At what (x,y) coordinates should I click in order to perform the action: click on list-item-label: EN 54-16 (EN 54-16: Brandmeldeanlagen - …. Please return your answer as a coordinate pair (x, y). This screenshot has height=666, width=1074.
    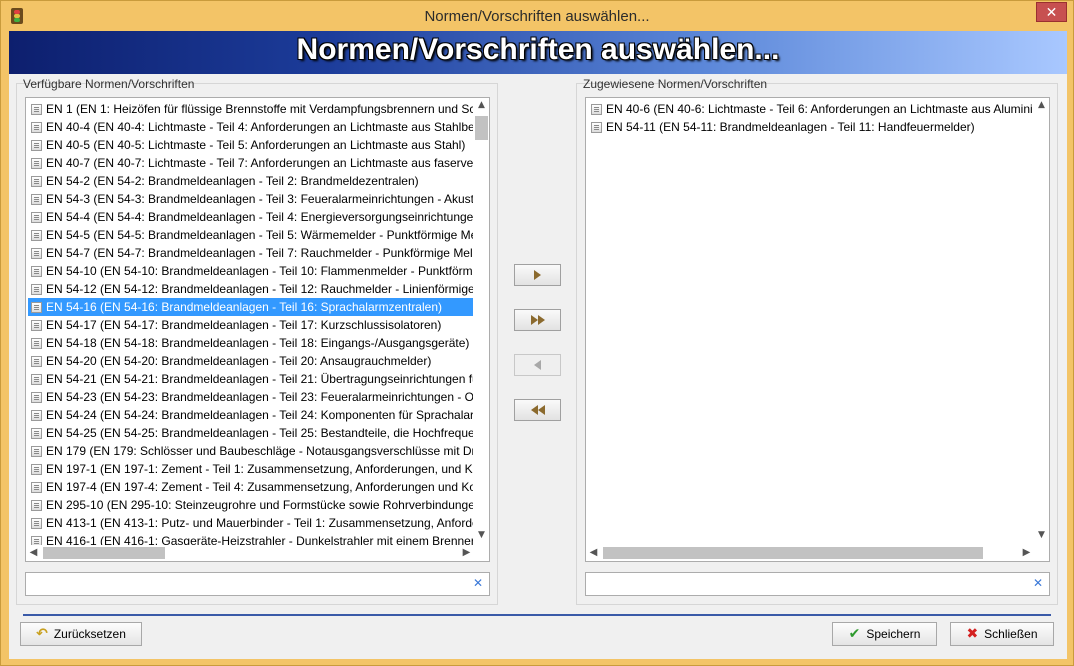
    Looking at the image, I should click on (244, 307).